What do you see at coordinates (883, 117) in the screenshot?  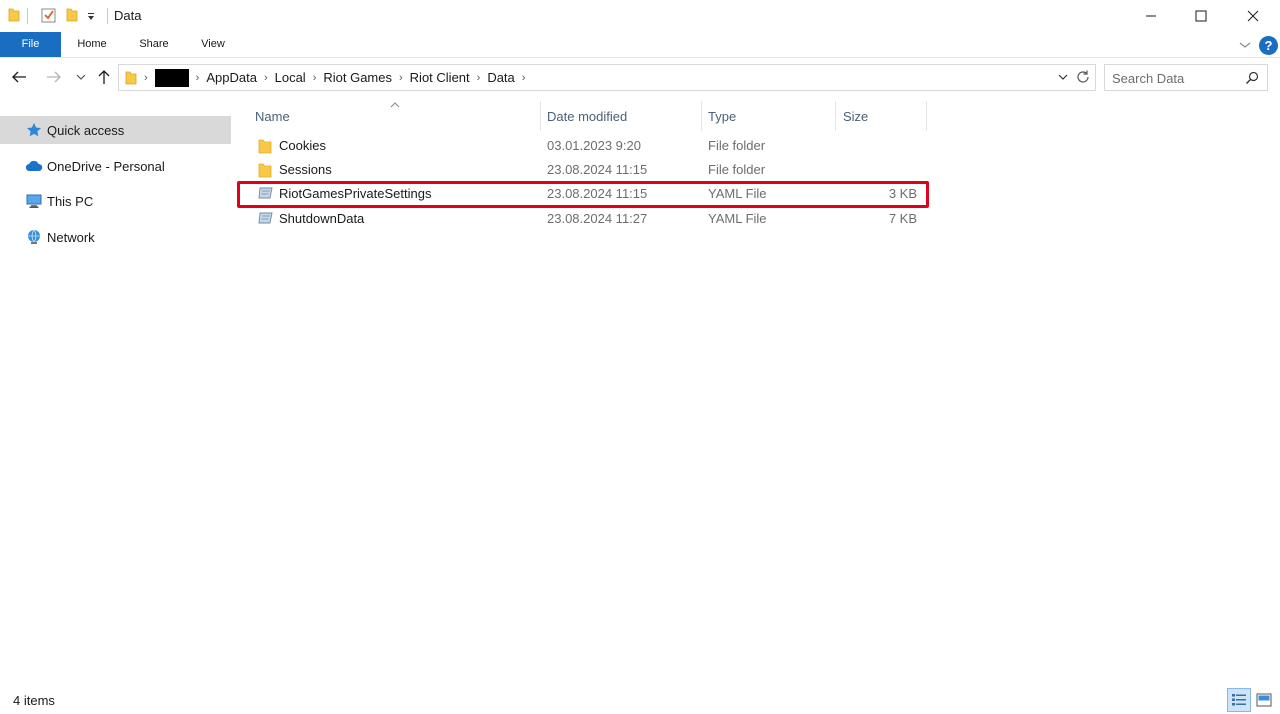 I see `column-header-size: Size` at bounding box center [883, 117].